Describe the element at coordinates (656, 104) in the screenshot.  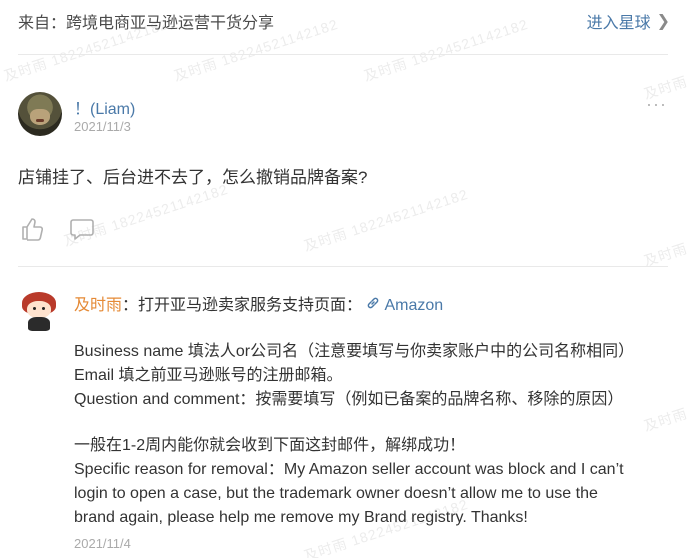
I see `more-dots-icon: ···` at that location.